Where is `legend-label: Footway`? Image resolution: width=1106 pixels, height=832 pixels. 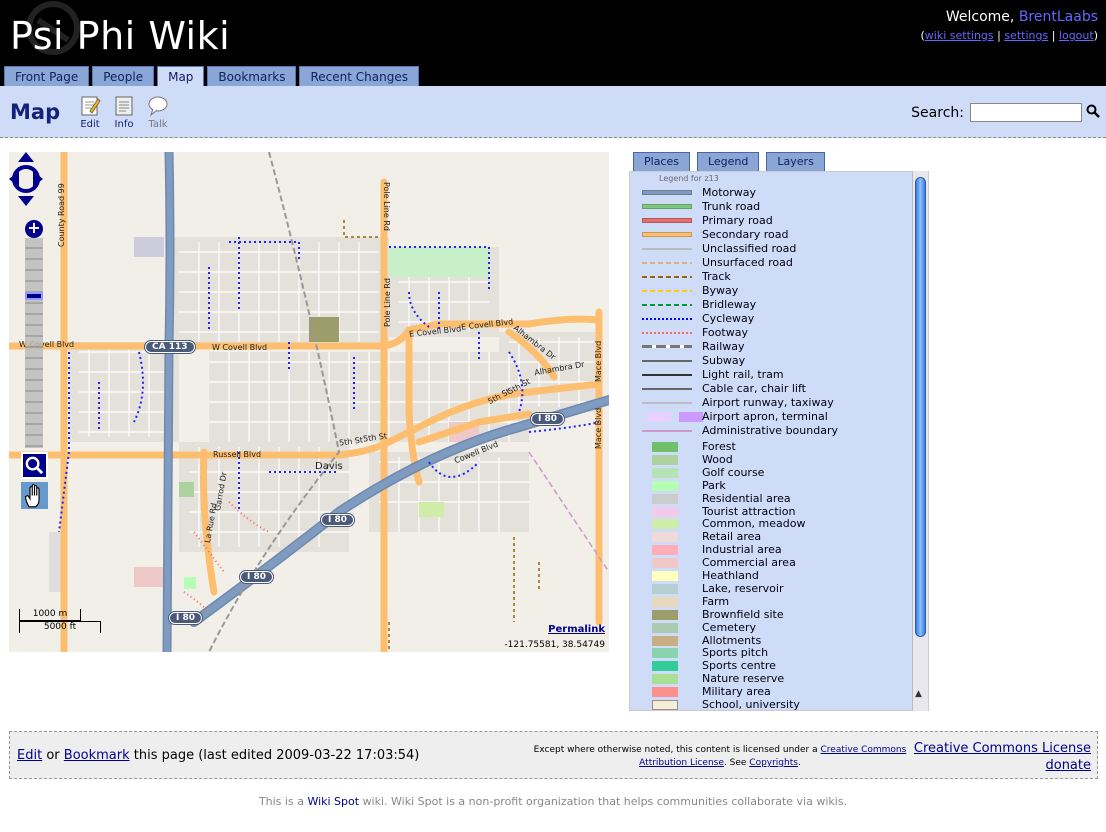 legend-label: Footway is located at coordinates (725, 332).